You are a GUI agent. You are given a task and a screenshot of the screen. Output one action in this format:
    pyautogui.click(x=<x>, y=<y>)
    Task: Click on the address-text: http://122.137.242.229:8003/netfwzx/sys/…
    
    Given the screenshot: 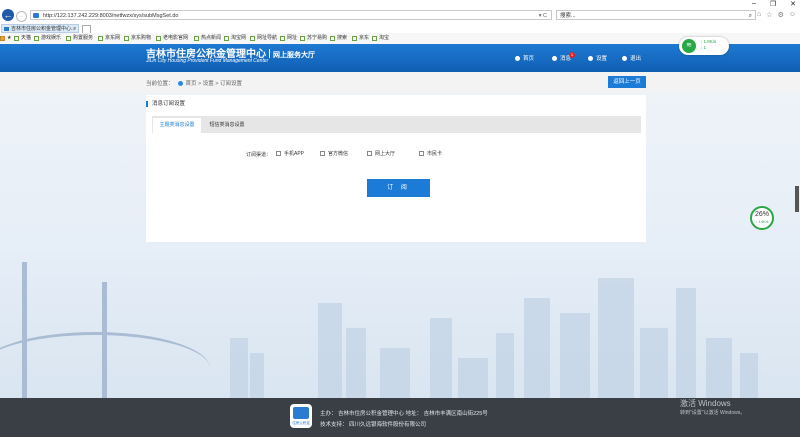 What is the action you would take?
    pyautogui.click(x=111, y=16)
    